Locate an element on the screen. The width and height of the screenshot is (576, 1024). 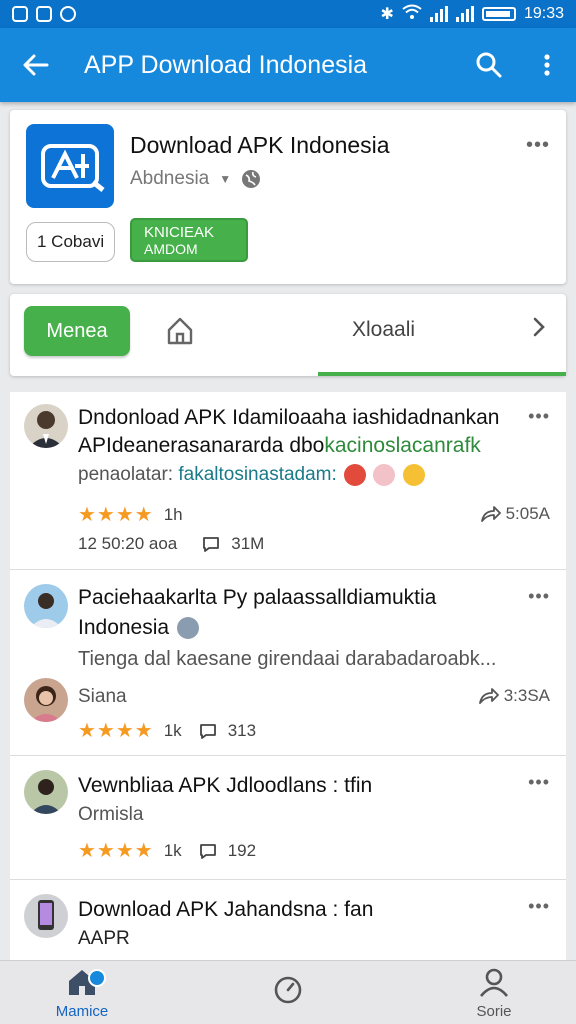
tab-home is located at coordinates (180, 333).